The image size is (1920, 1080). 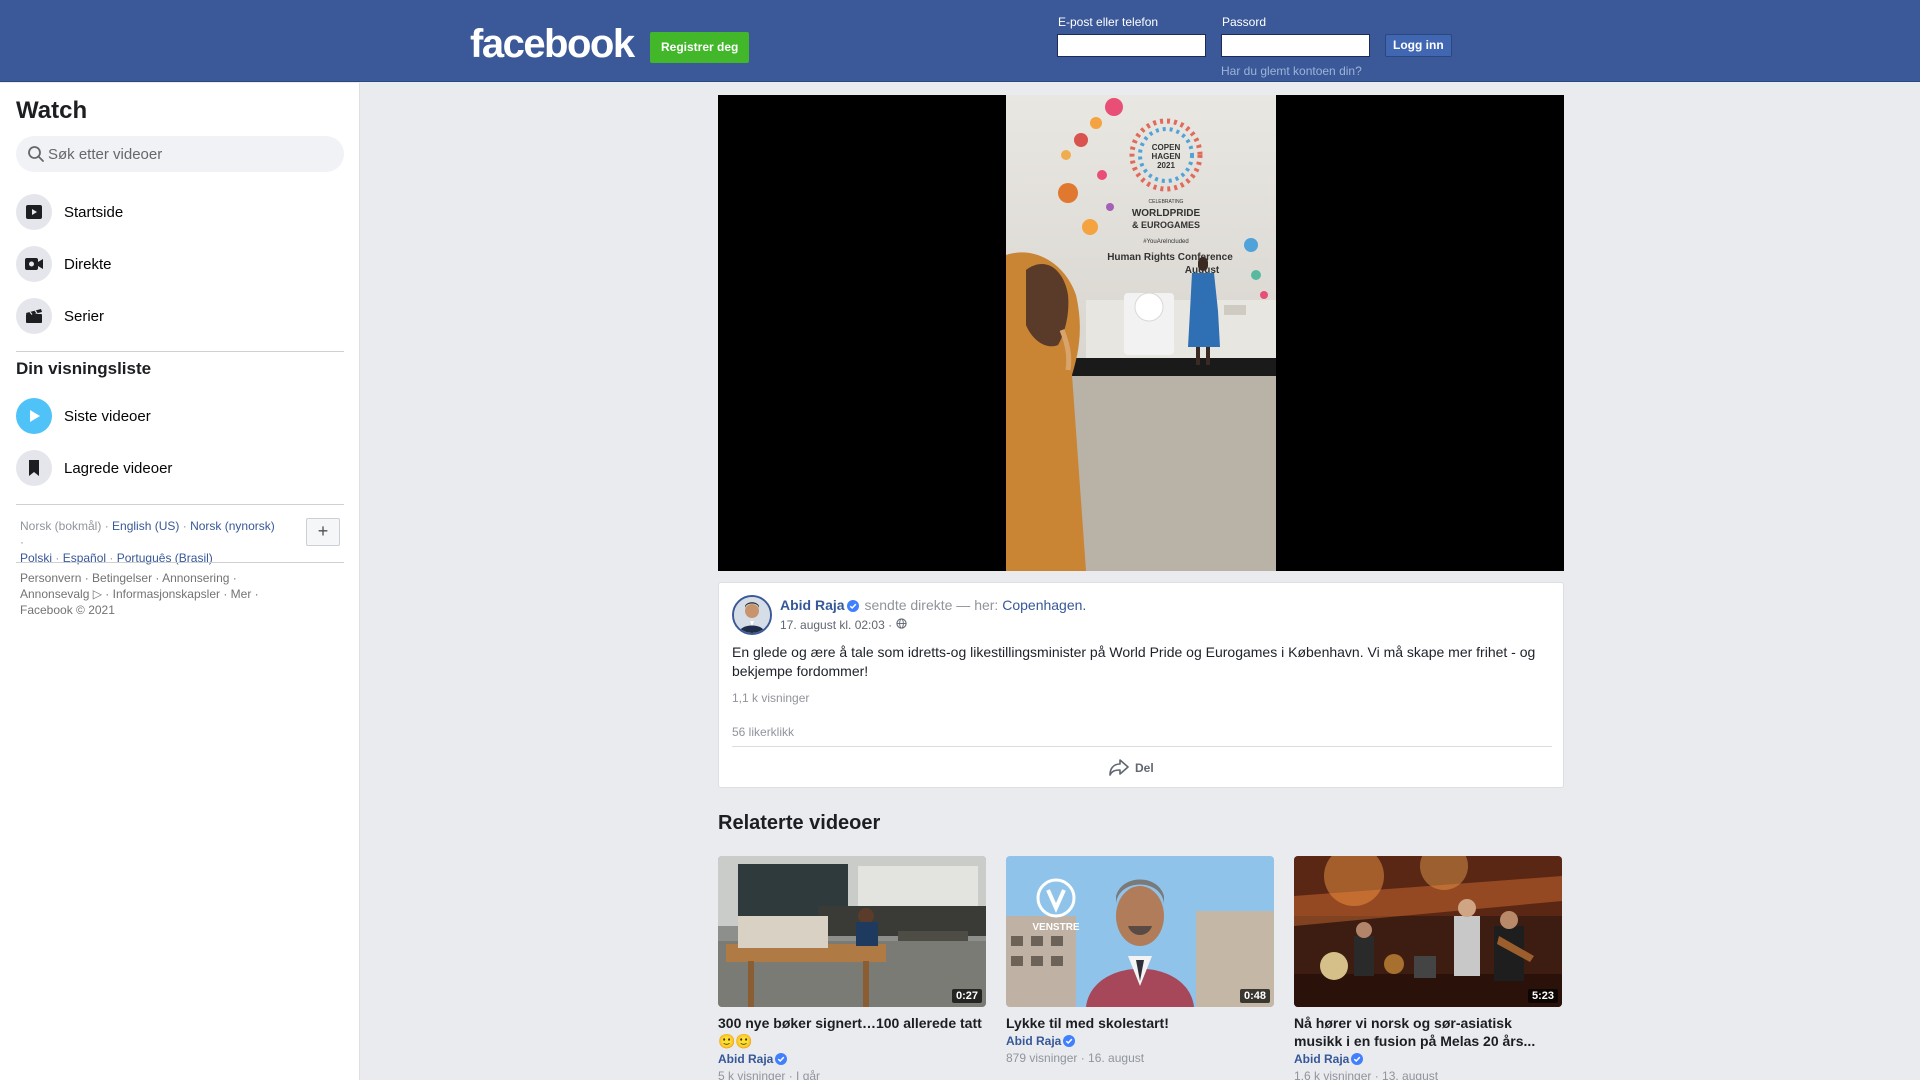 What do you see at coordinates (1428, 931) in the screenshot?
I see `video-thumbnail: 5:23` at bounding box center [1428, 931].